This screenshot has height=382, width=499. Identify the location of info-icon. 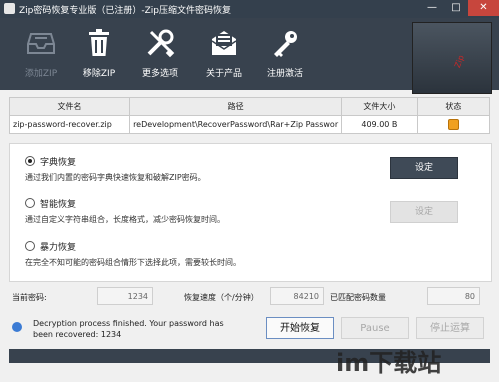
(17, 327).